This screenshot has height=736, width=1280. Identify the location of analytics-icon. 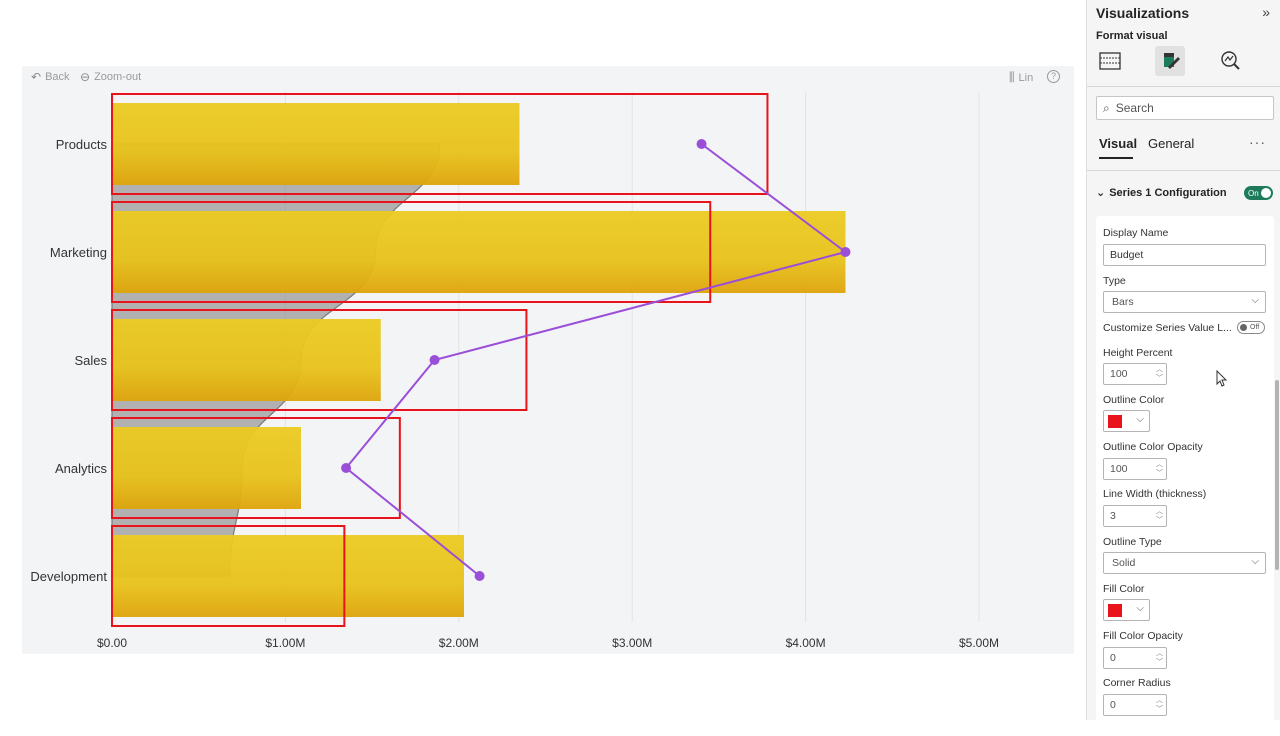
(1230, 61).